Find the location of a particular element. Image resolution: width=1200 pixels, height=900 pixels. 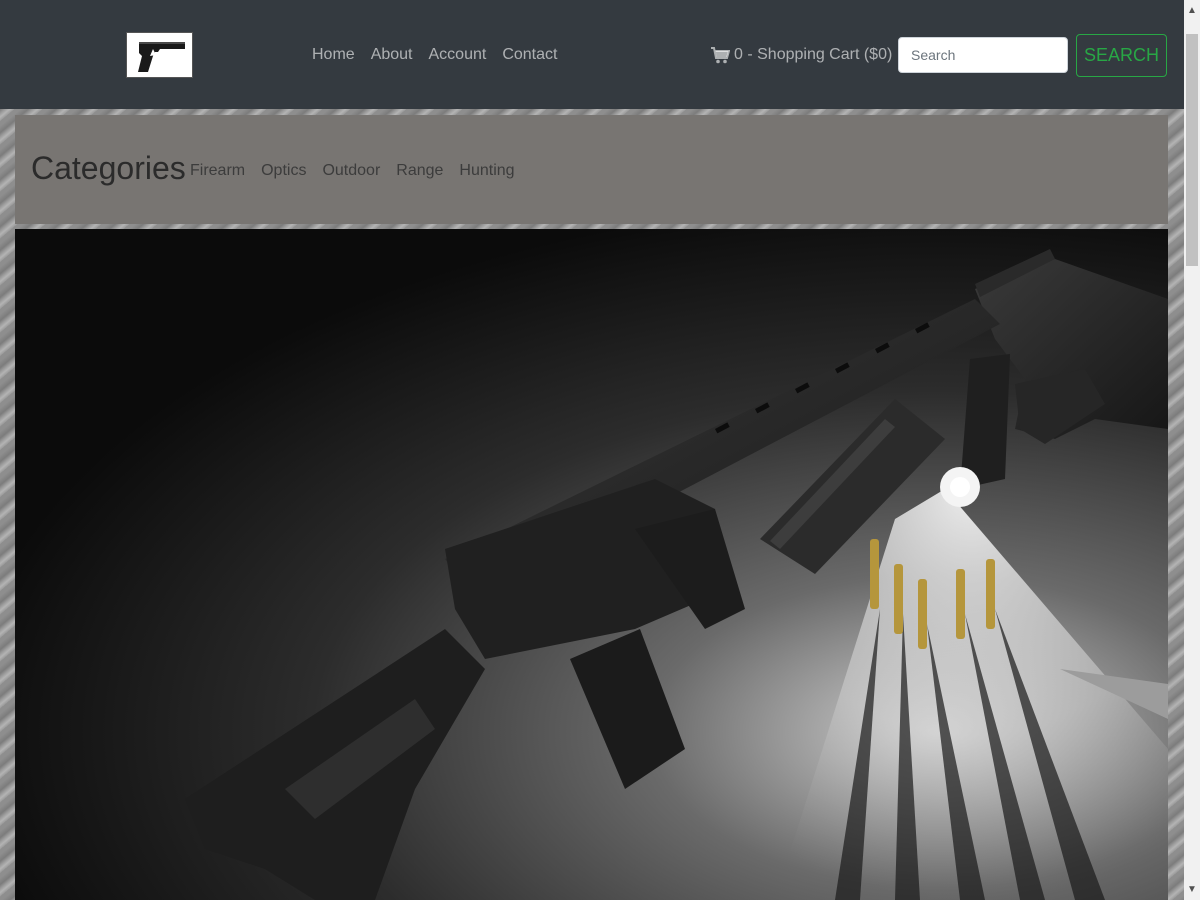

categories-nav: Firearm Optics Outdoor Range Hunting is located at coordinates (352, 171).